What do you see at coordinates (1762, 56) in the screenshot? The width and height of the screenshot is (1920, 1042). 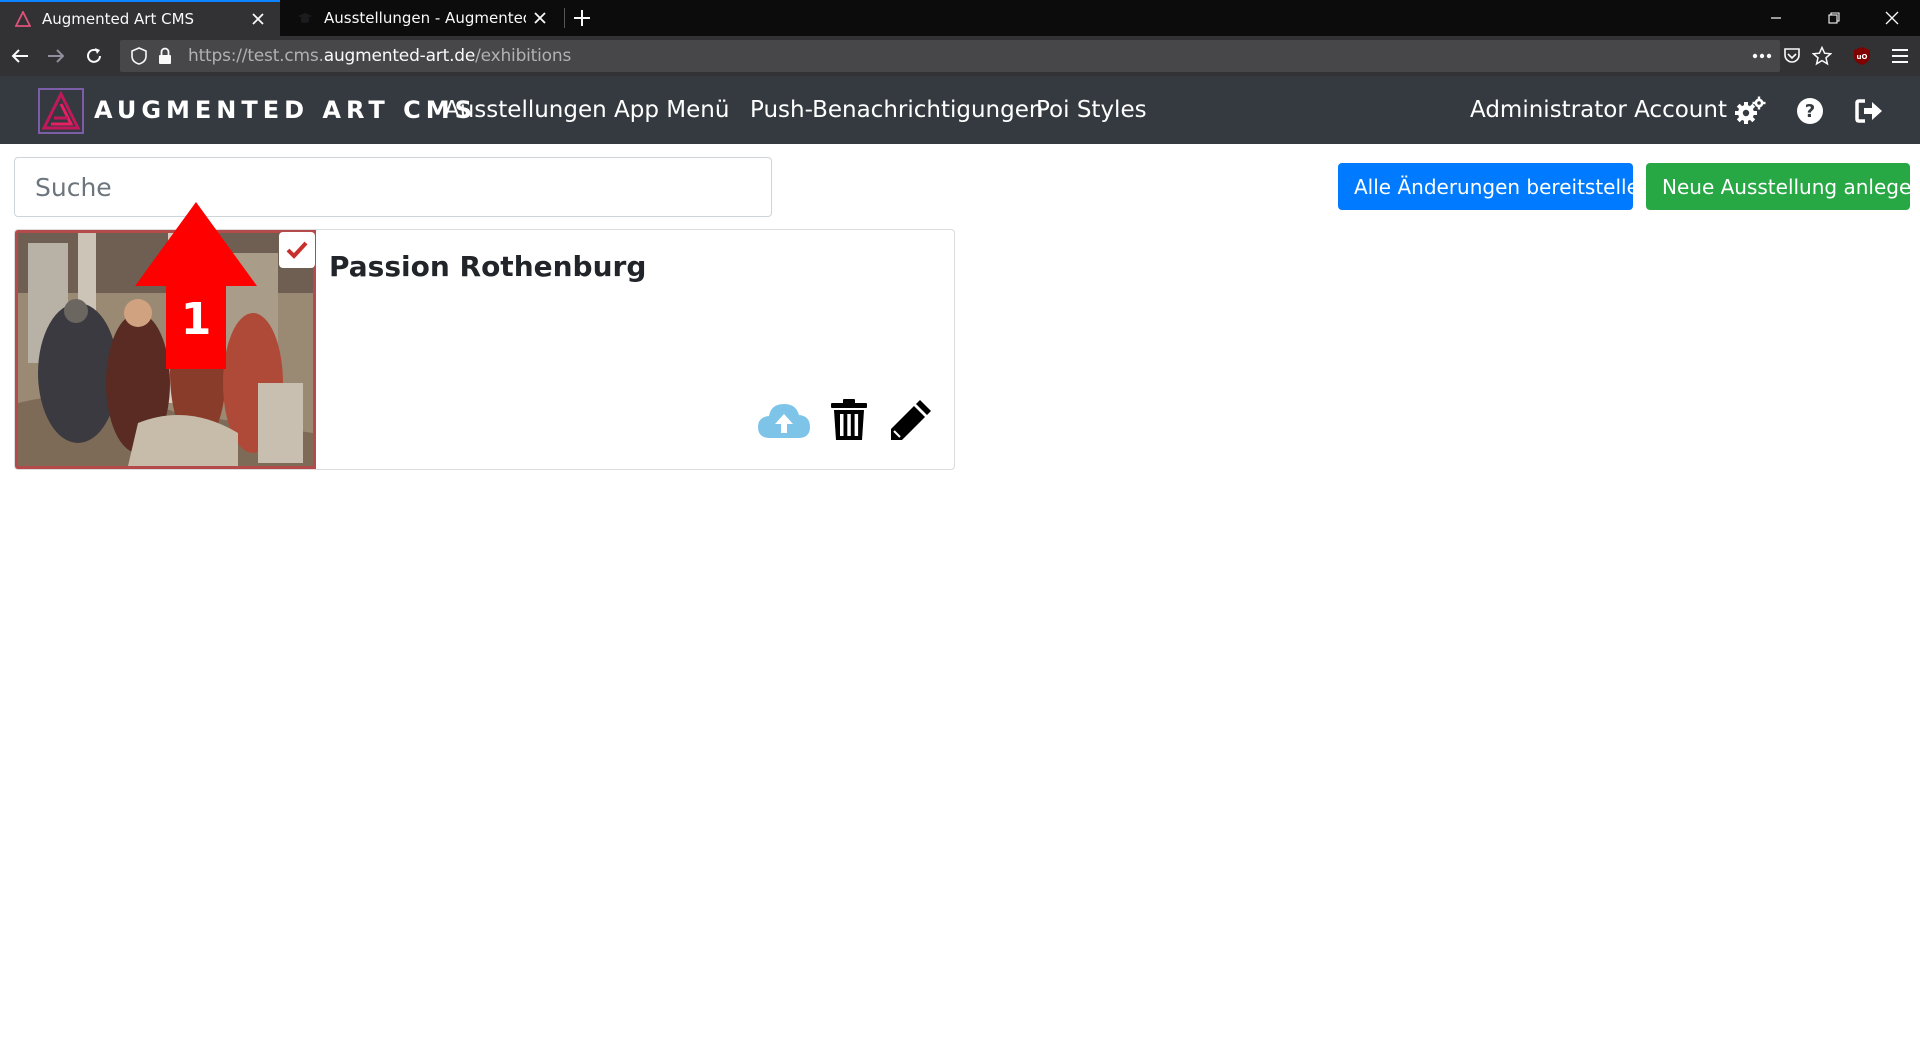 I see `page-actions-ellipsis-icon` at bounding box center [1762, 56].